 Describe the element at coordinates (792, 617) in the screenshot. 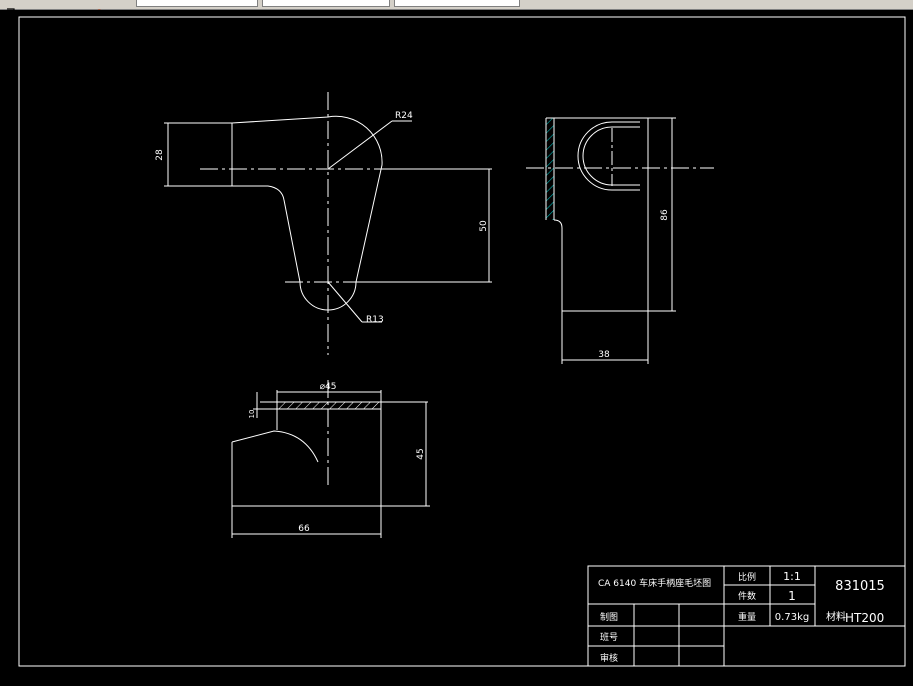

I see `weight-value: 0.73kg` at that location.